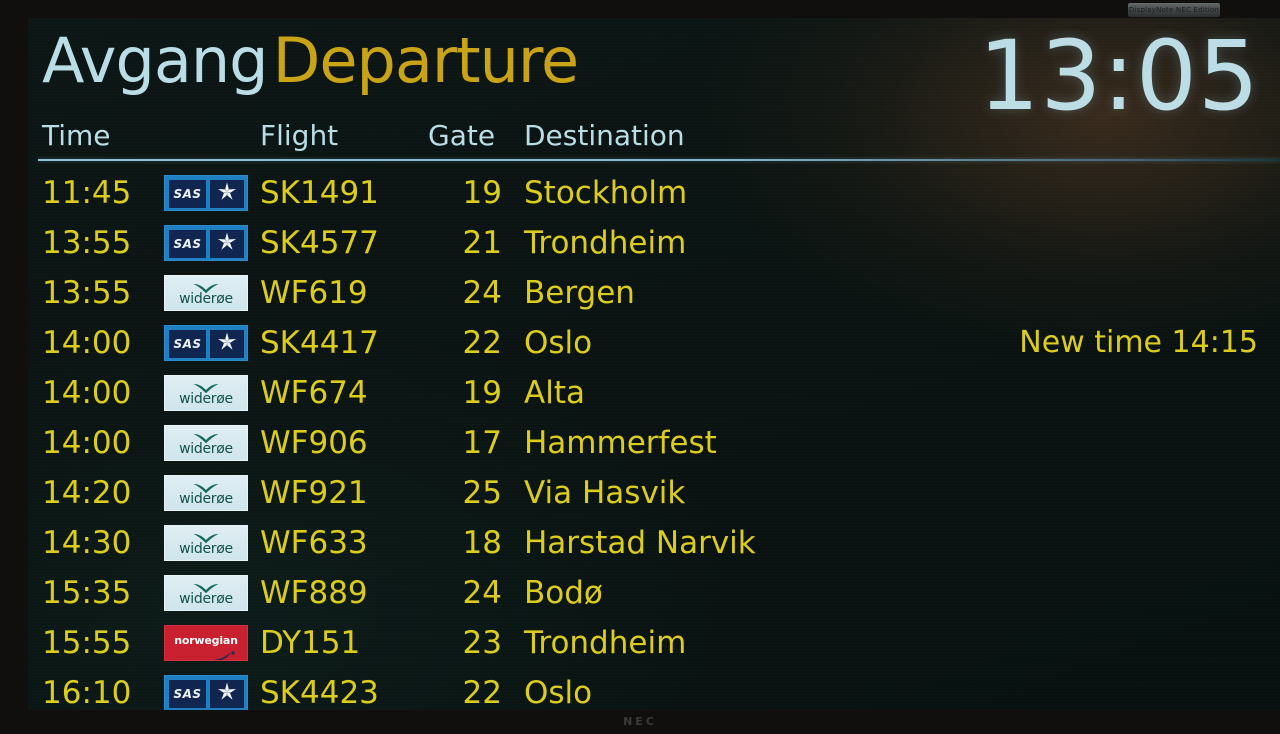 The width and height of the screenshot is (1280, 734). What do you see at coordinates (87, 643) in the screenshot?
I see `flight-time: 15:55` at bounding box center [87, 643].